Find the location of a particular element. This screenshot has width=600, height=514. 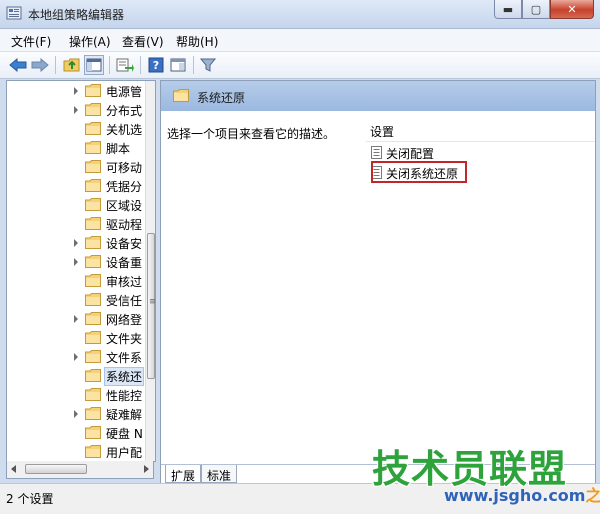

tree-item: 凭据分 is located at coordinates (76, 185).